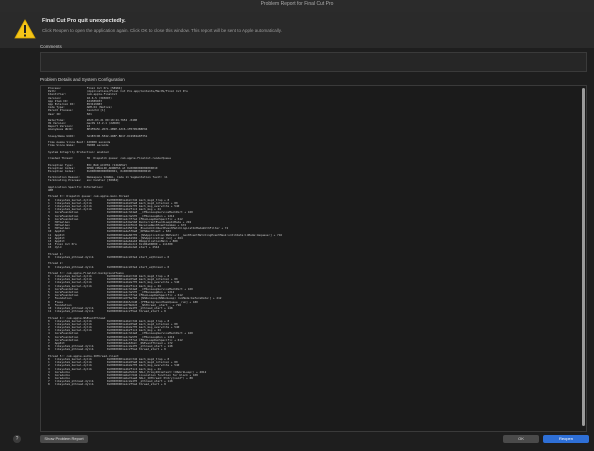 This screenshot has width=594, height=451. What do you see at coordinates (521, 439) in the screenshot?
I see `ok-button: OK` at bounding box center [521, 439].